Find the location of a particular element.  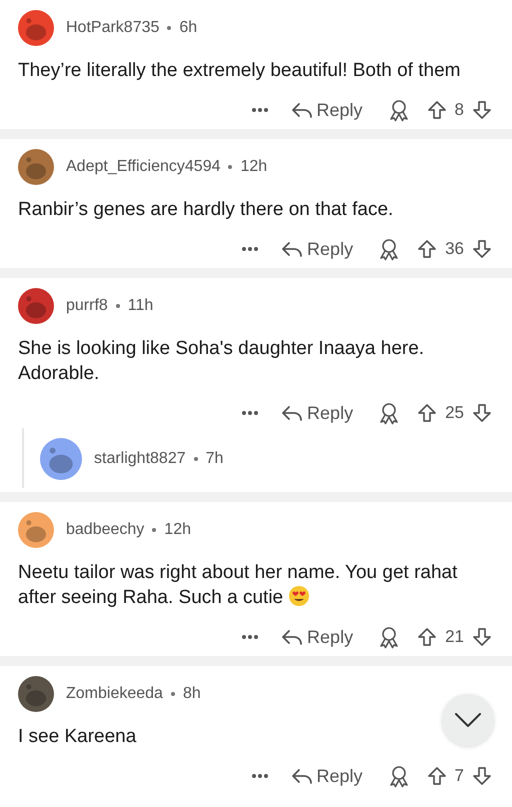

comment-text: Ranbir’s genes are hardly there on that face. is located at coordinates (206, 210).